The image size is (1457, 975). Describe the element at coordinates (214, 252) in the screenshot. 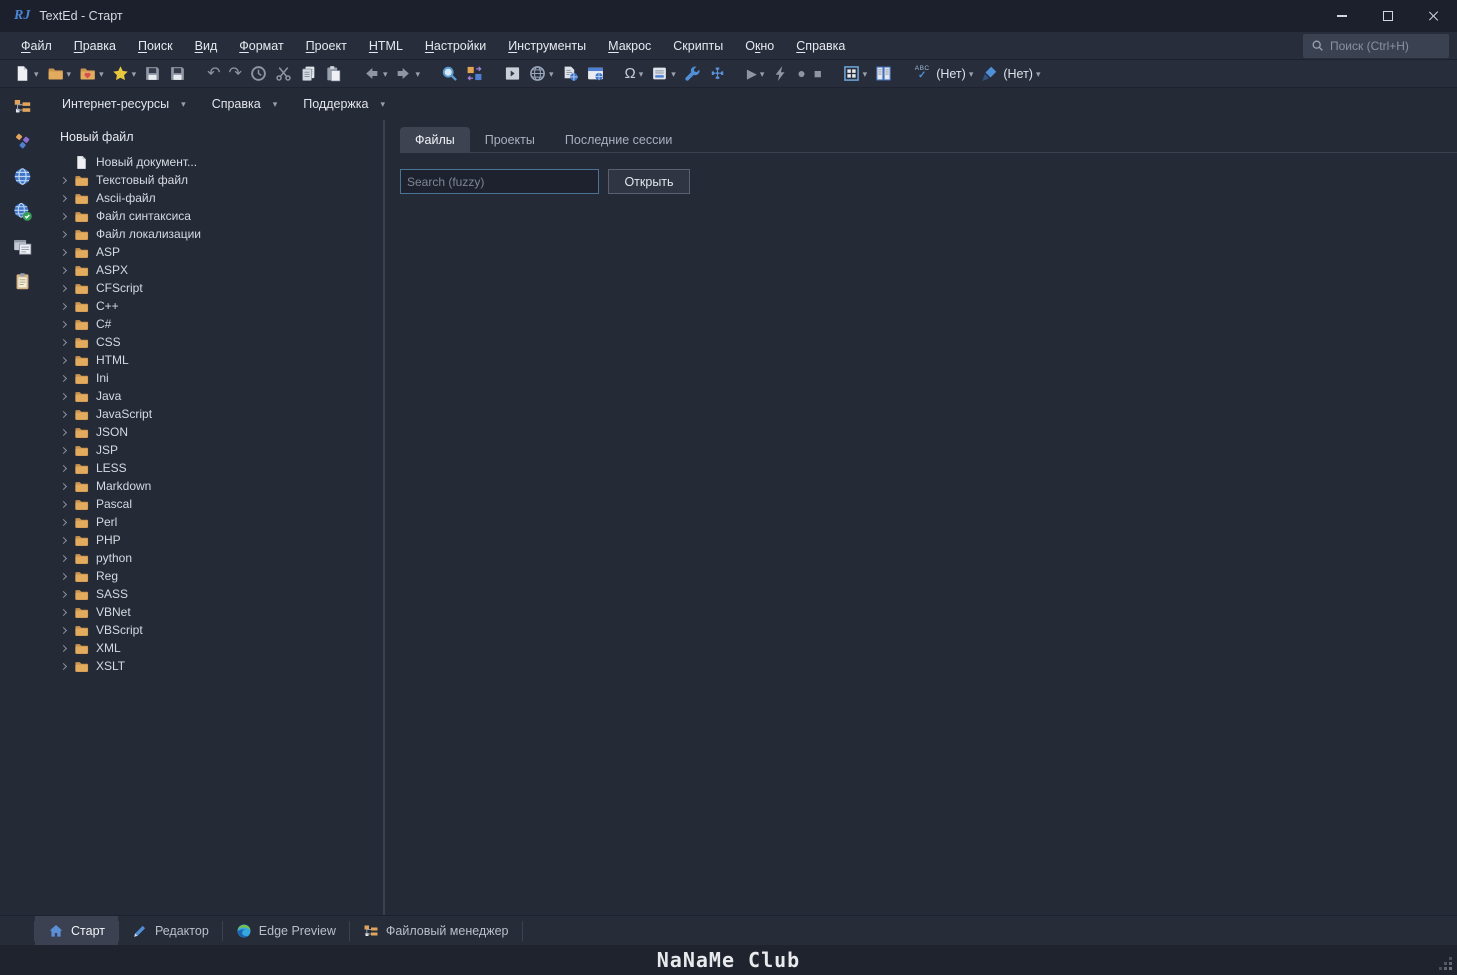

I see `tree-item: ASP` at that location.